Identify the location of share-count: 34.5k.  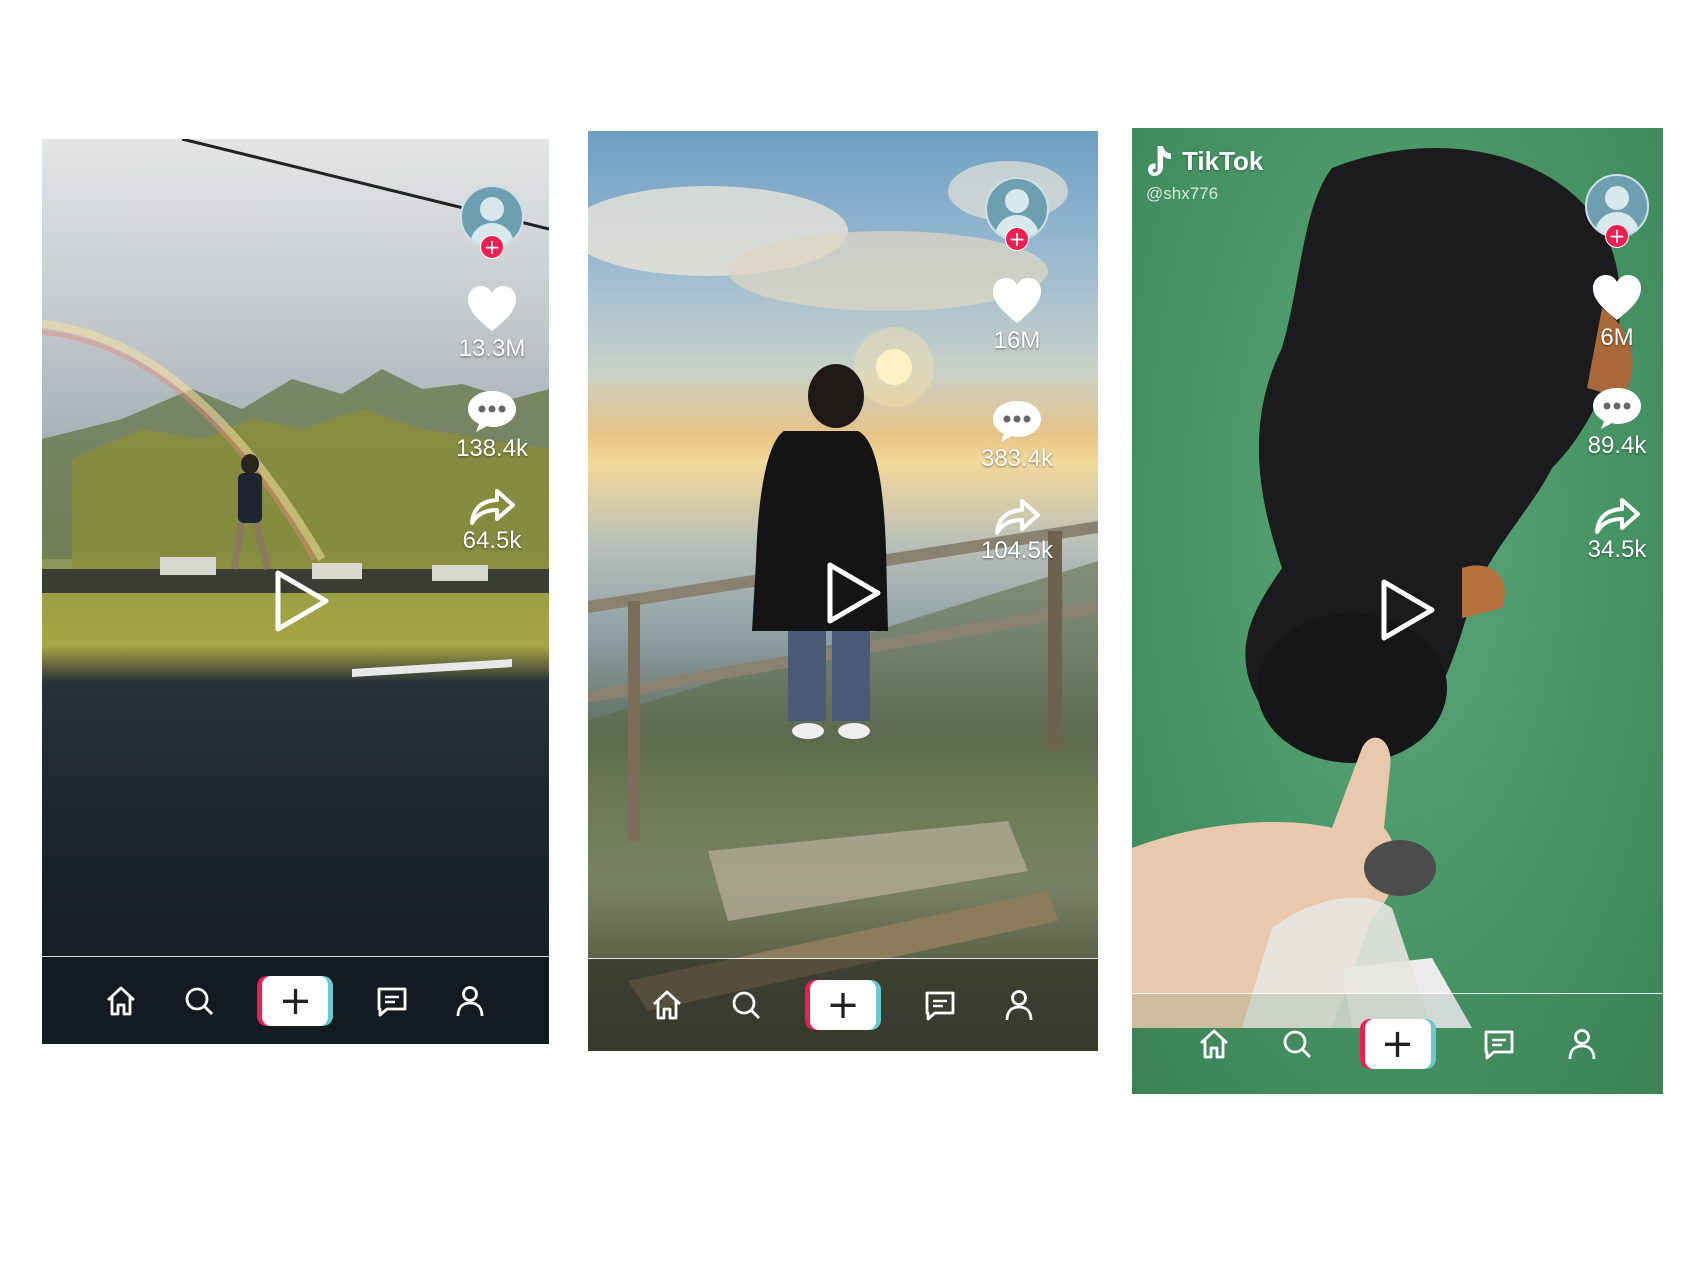
(1617, 549).